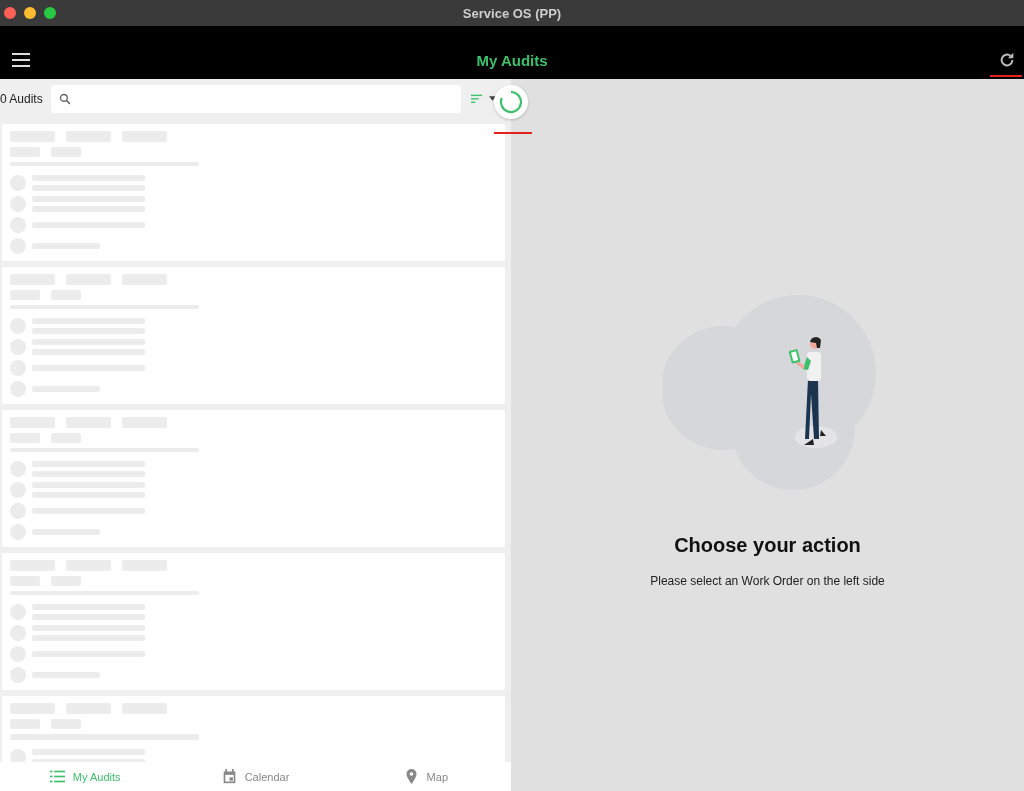 The width and height of the screenshot is (1024, 791). What do you see at coordinates (21, 98) in the screenshot?
I see `audit-count: 0 Audits` at bounding box center [21, 98].